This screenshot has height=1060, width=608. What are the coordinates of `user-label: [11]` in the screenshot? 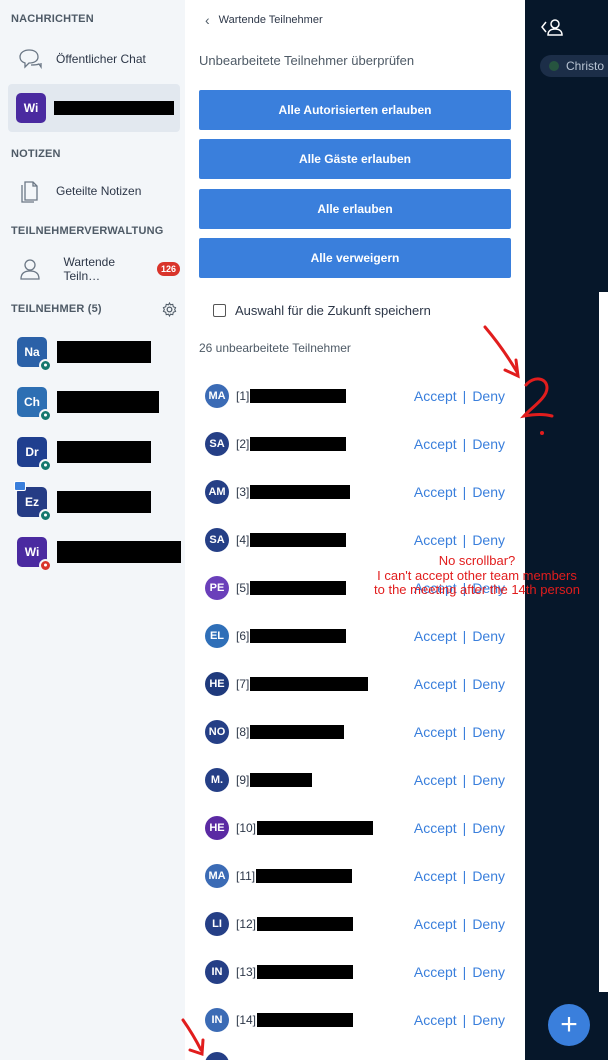 It's located at (246, 876).